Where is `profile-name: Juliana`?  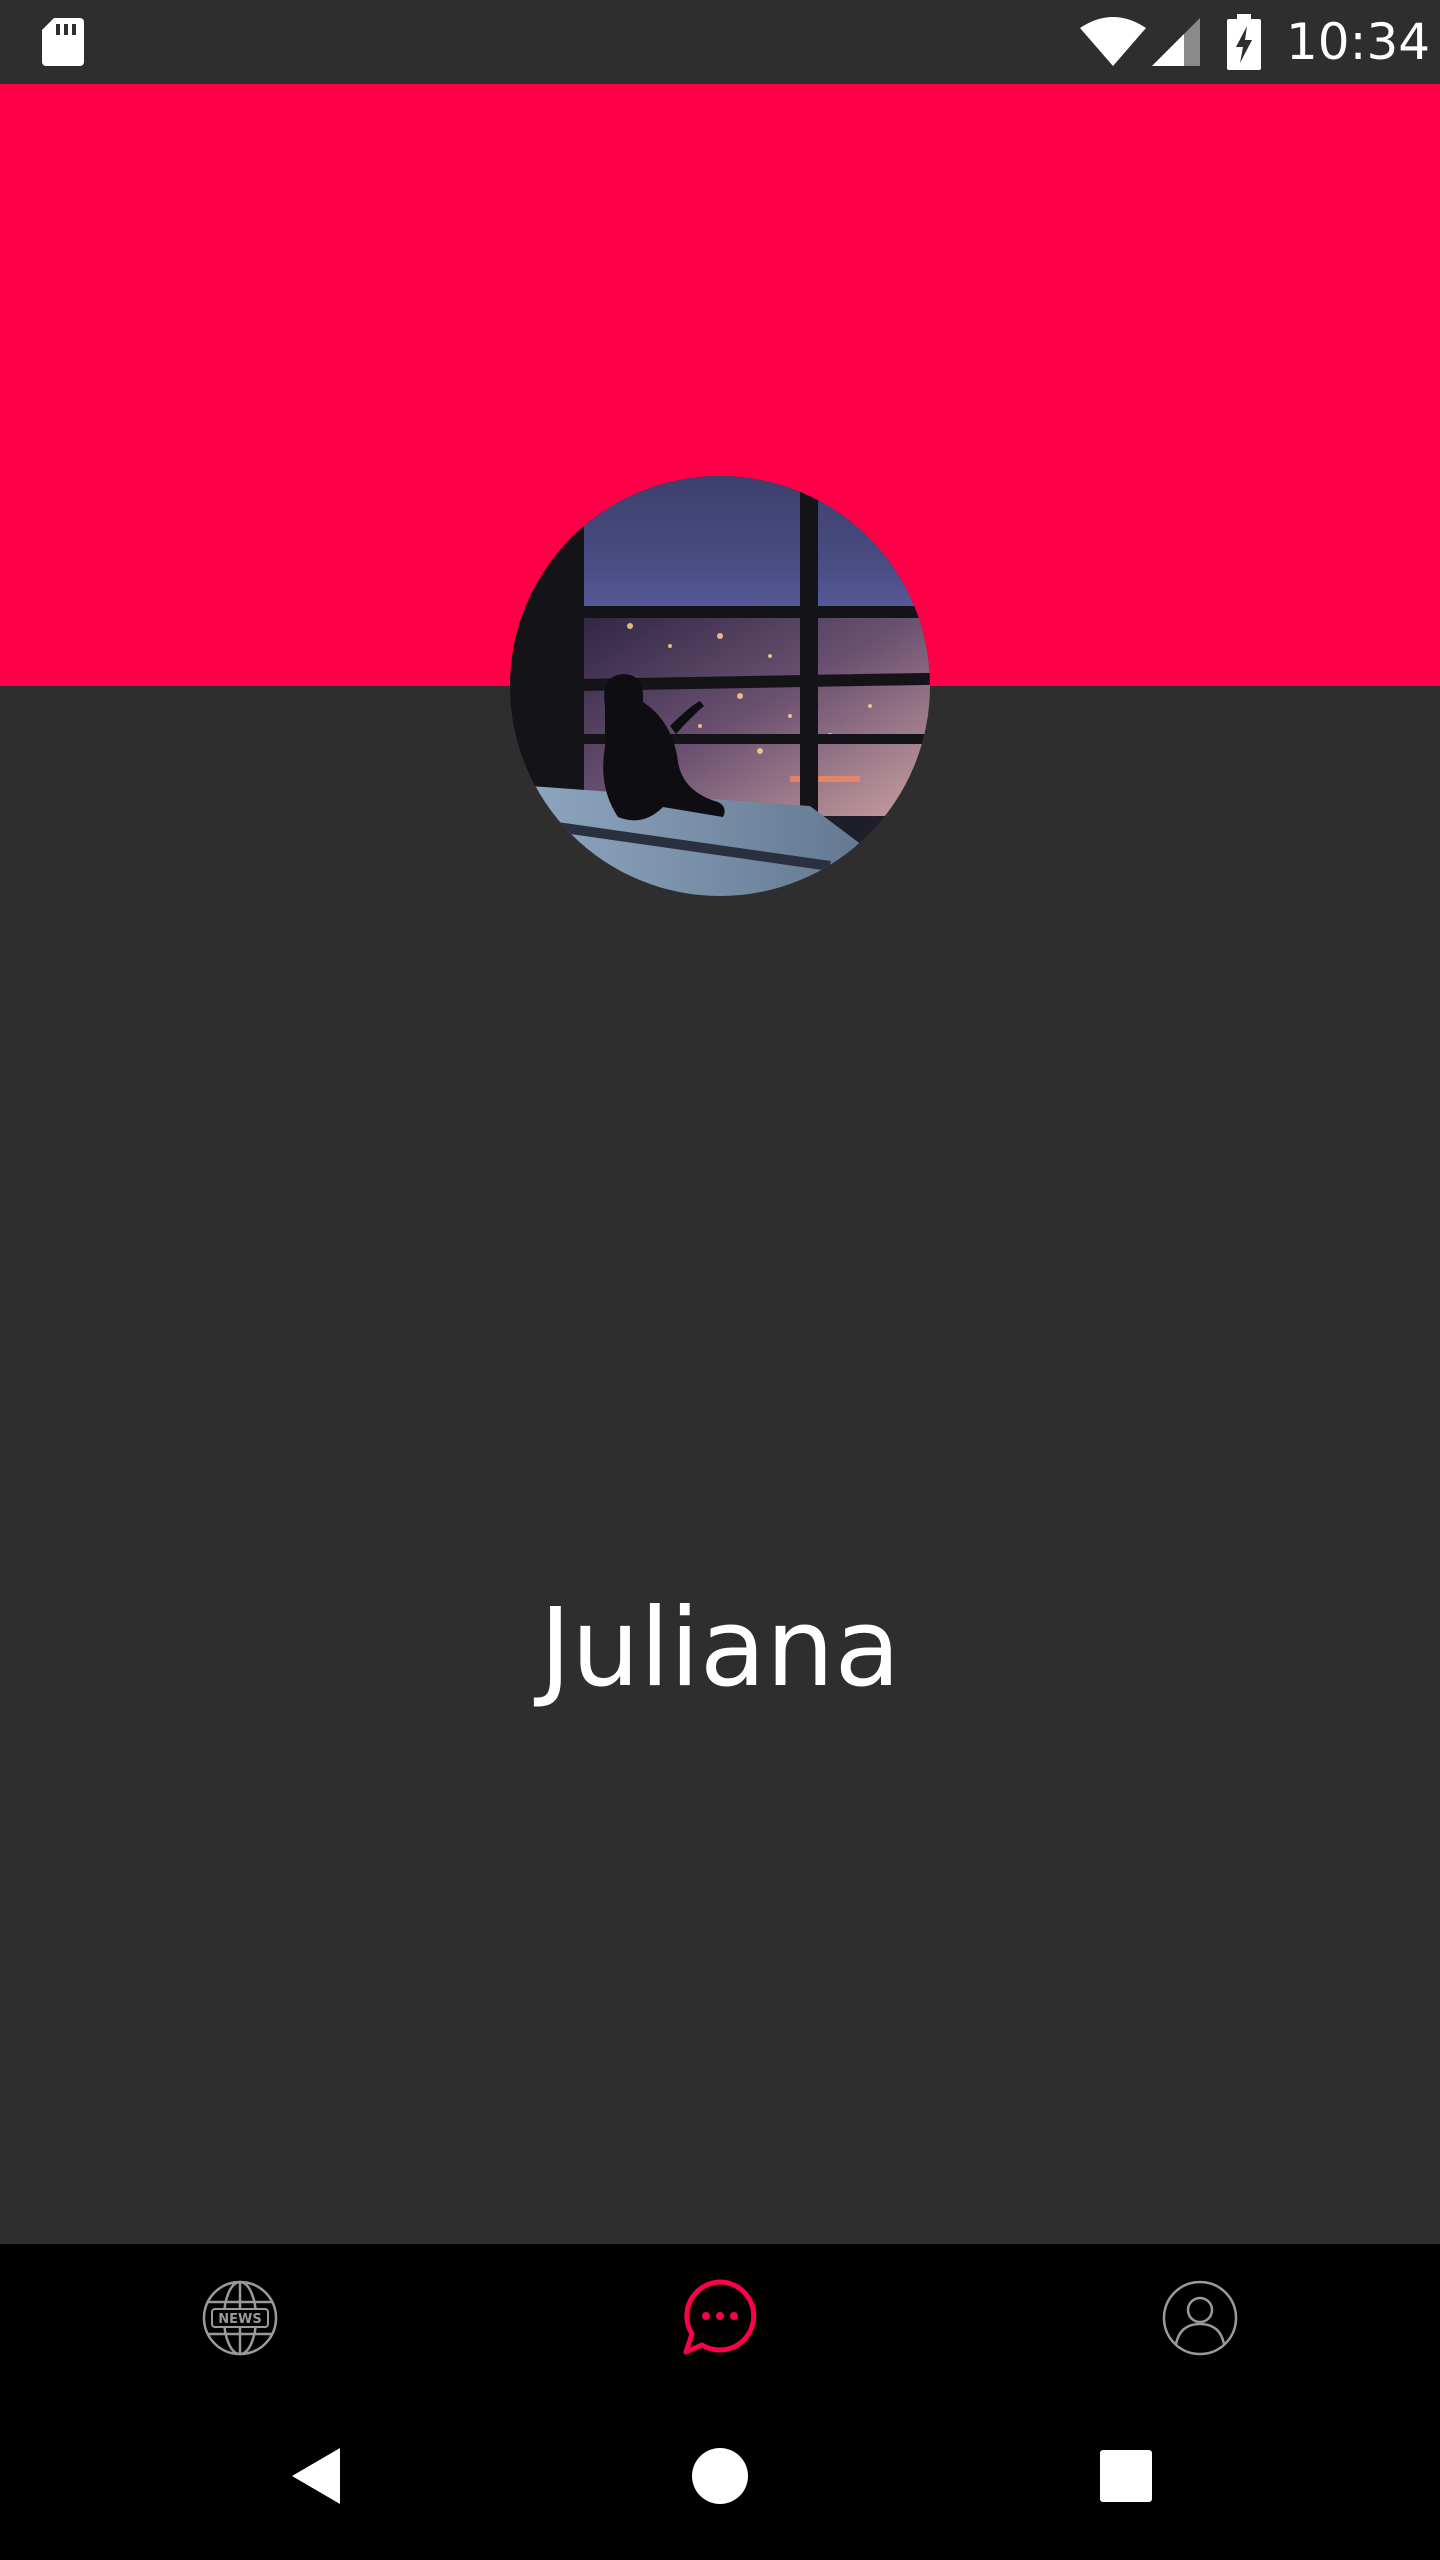 profile-name: Juliana is located at coordinates (720, 1648).